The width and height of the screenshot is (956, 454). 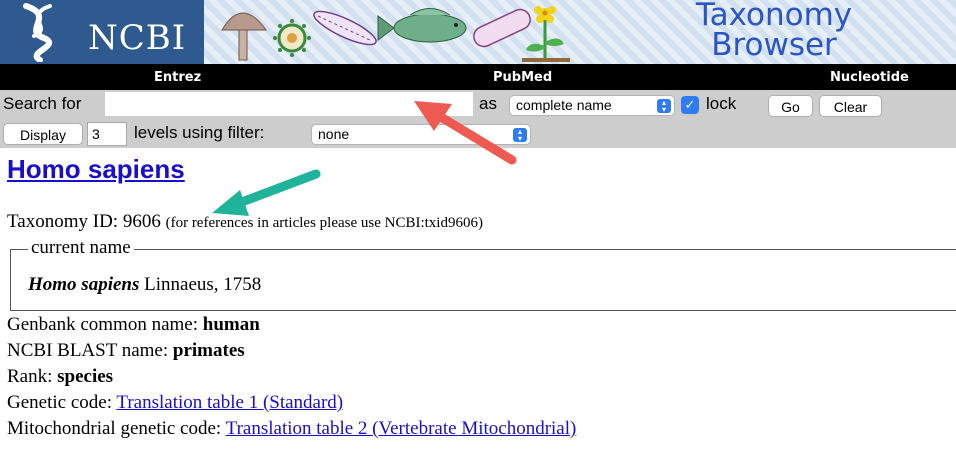 What do you see at coordinates (465, 133) in the screenshot?
I see `red-arrow-icon` at bounding box center [465, 133].